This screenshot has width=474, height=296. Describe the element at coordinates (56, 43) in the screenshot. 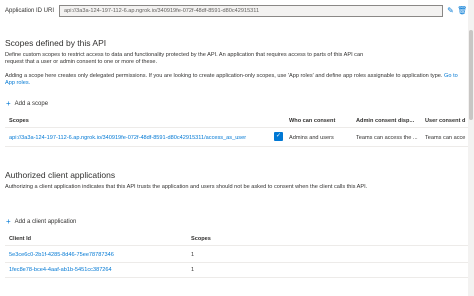

I see `scopes-section-title: Scopes defined by this API` at that location.